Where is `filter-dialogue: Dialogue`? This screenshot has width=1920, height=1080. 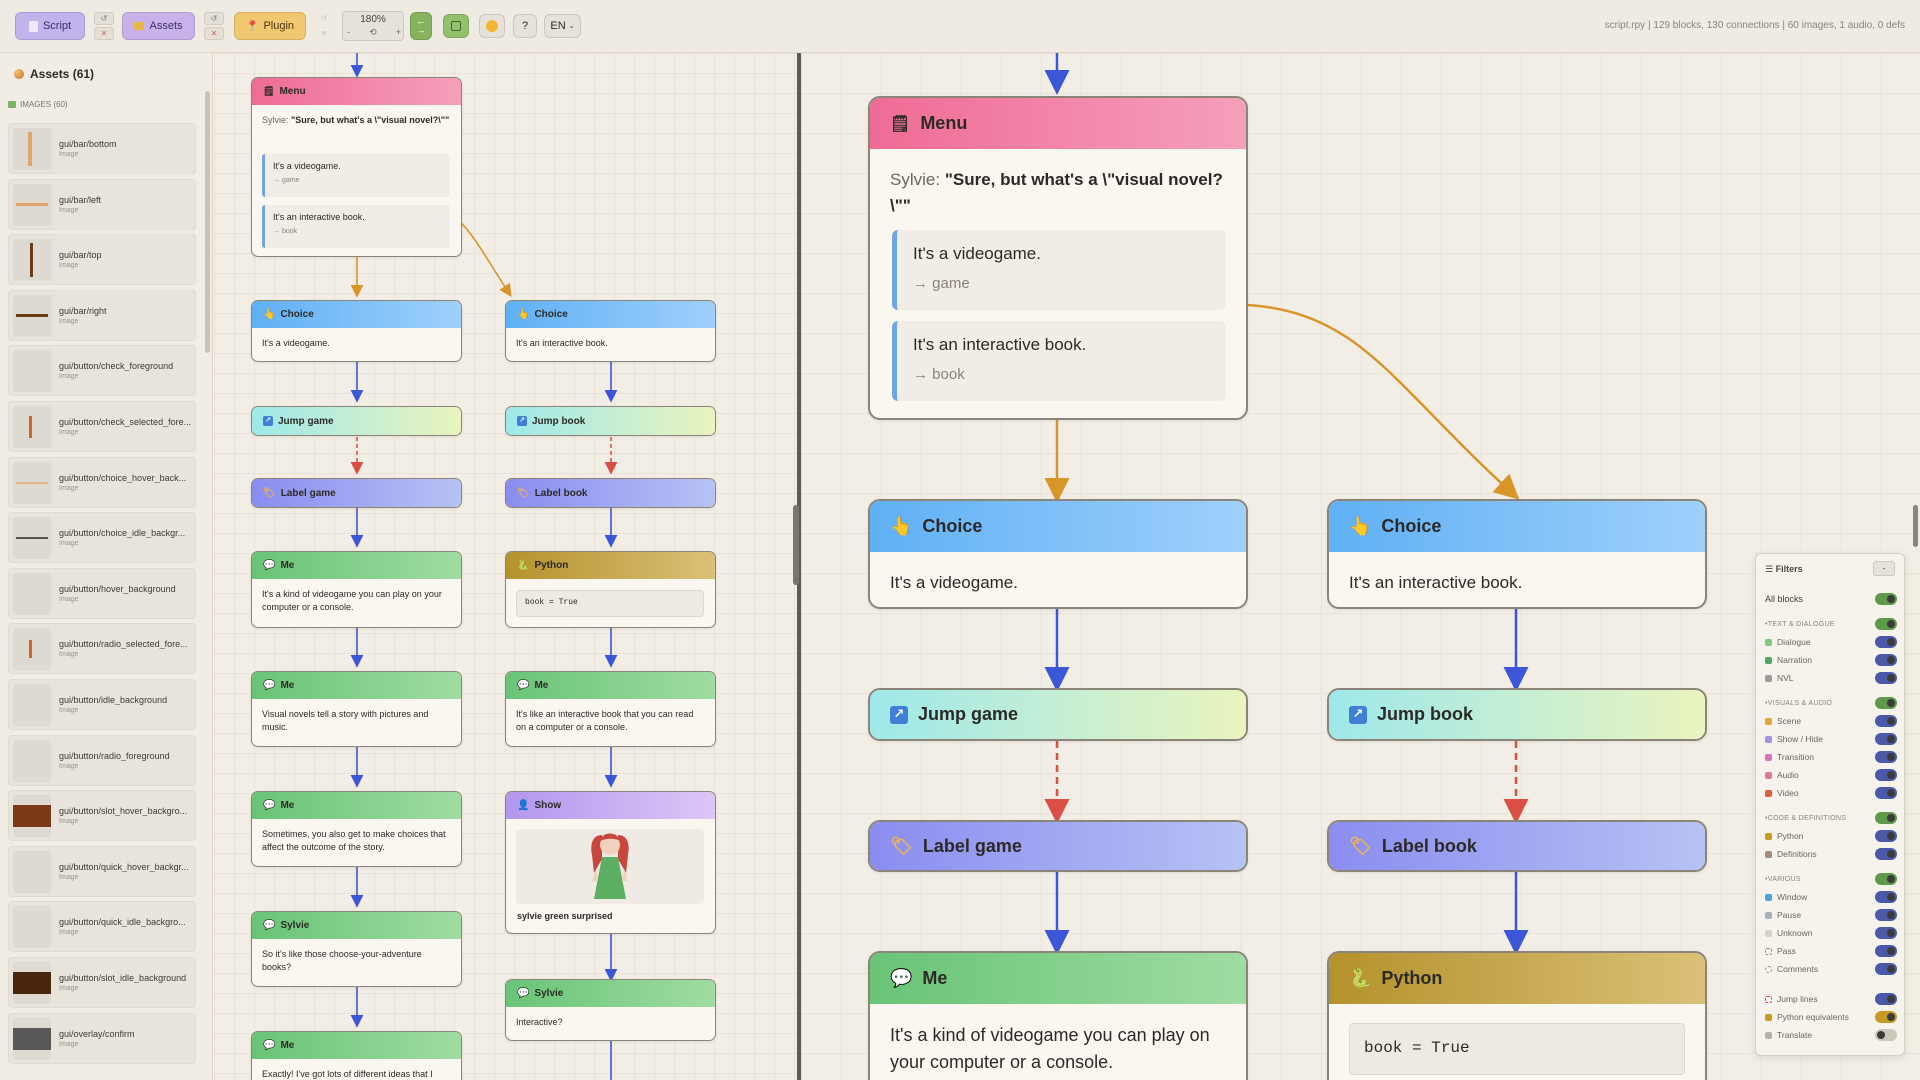
filter-dialogue: Dialogue is located at coordinates (1831, 642).